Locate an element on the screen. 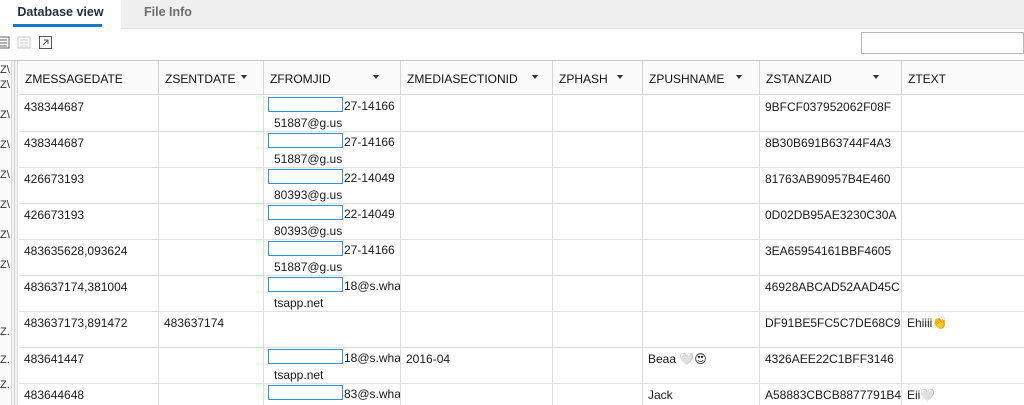 This screenshot has width=1024, height=405. tab-file-info: File Info is located at coordinates (168, 14).